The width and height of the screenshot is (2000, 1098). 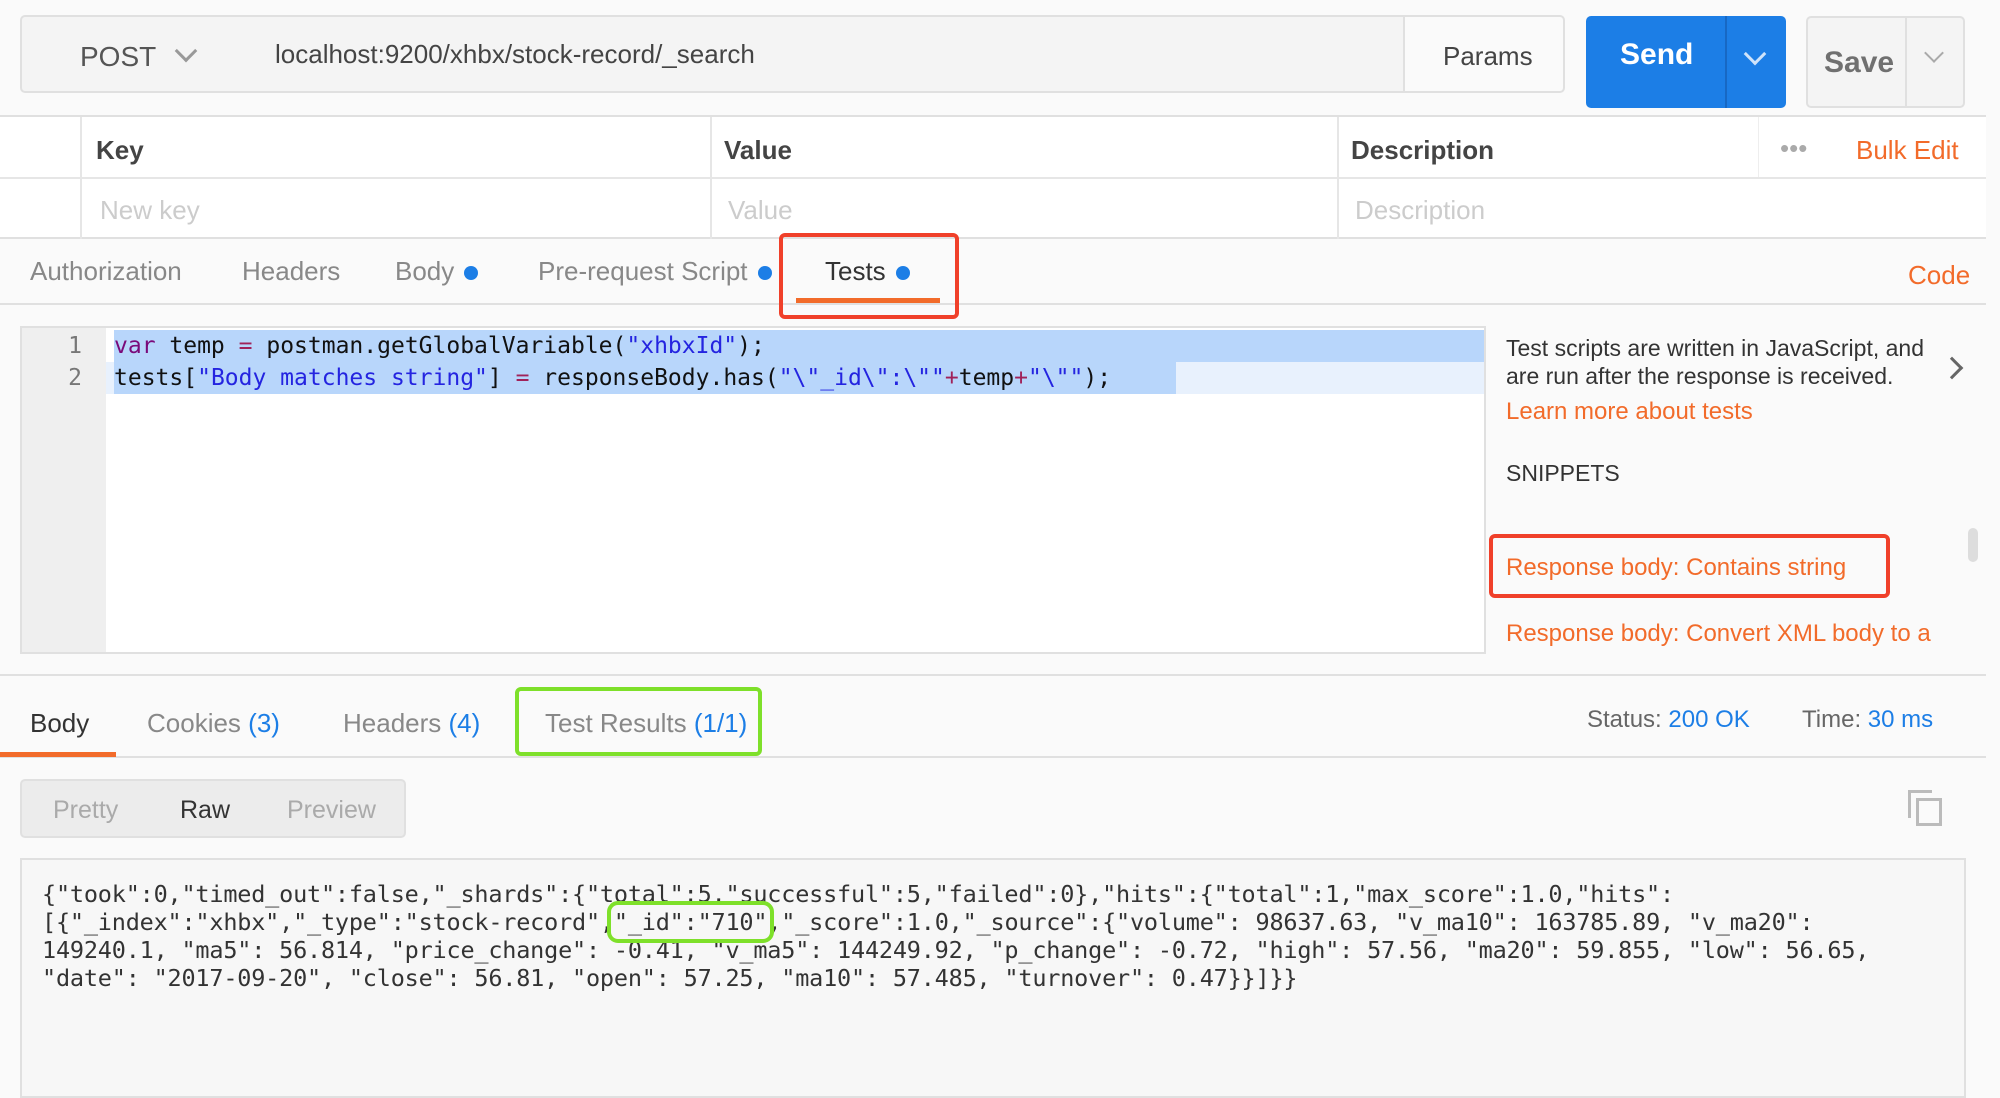 I want to click on code-token: postman.getGlobalVariable(, so click(x=439, y=346).